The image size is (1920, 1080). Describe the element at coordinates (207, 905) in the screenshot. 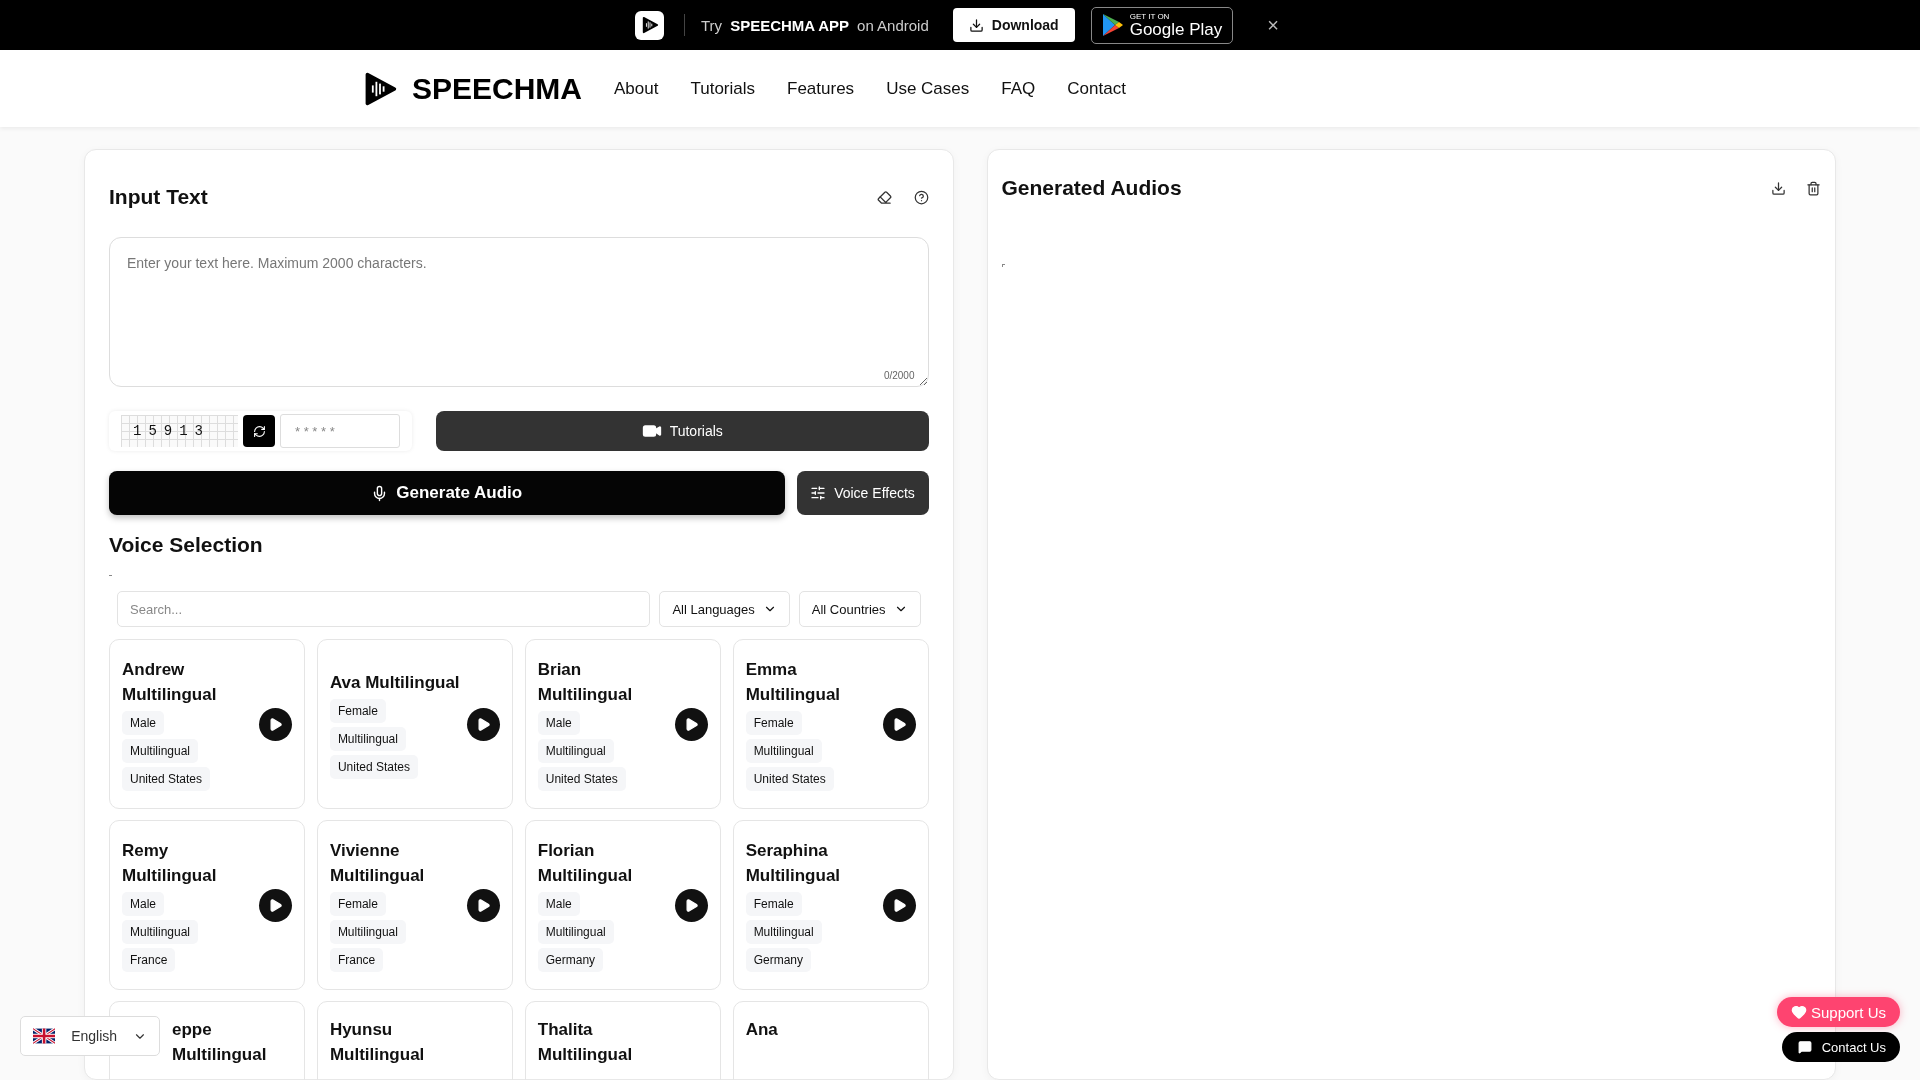

I see `voice-card: Remy Multilingual Male Multilingual France` at that location.